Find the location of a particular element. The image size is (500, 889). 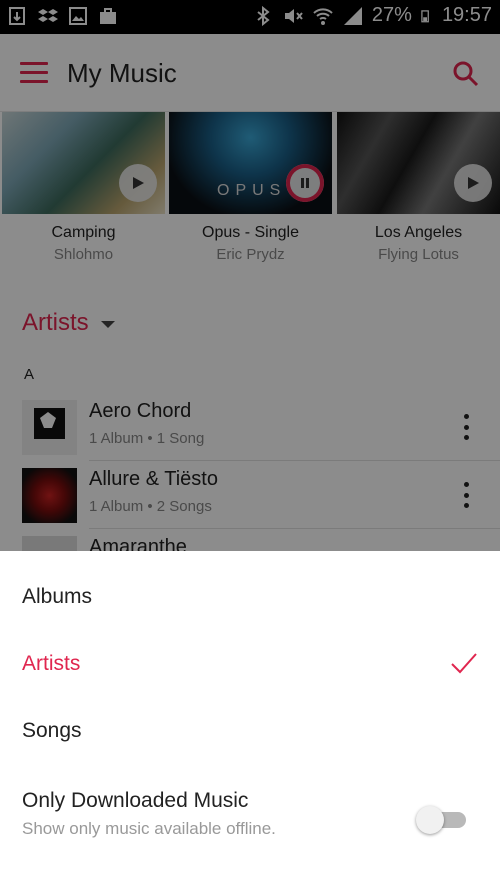

downloaded-only-description: Show only music available offline. is located at coordinates (149, 828).